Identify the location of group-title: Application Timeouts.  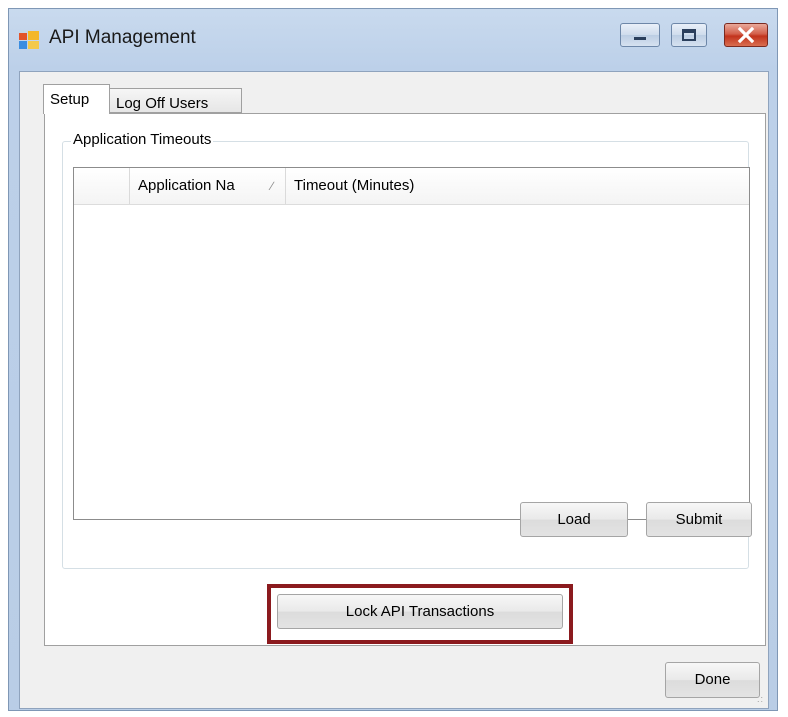
(142, 139).